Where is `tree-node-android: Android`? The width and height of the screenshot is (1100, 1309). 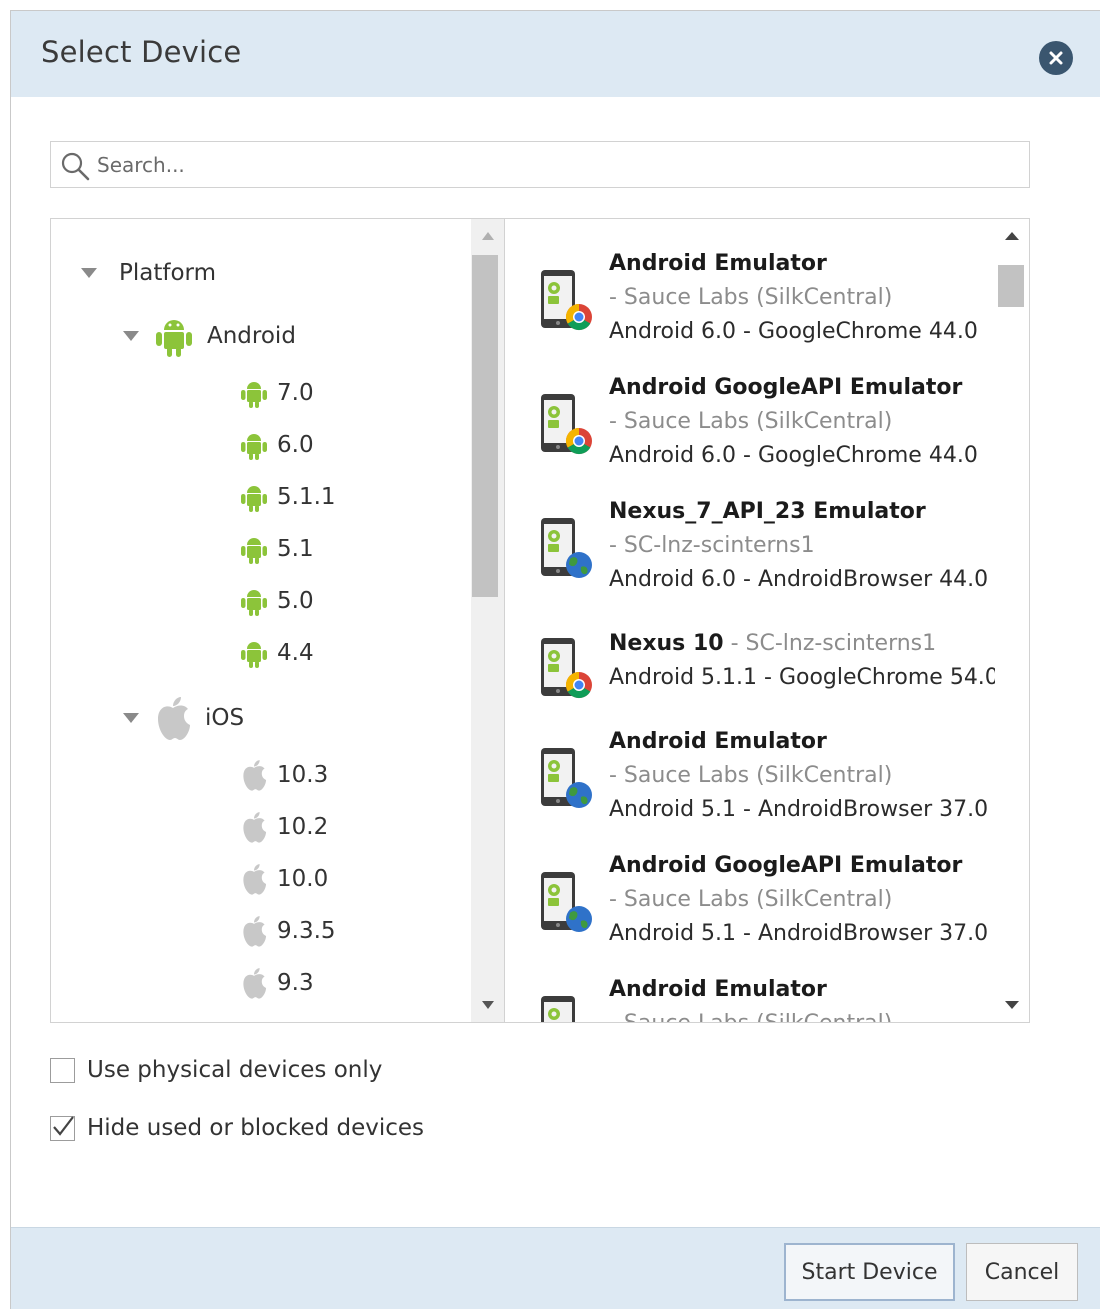 tree-node-android: Android is located at coordinates (209, 336).